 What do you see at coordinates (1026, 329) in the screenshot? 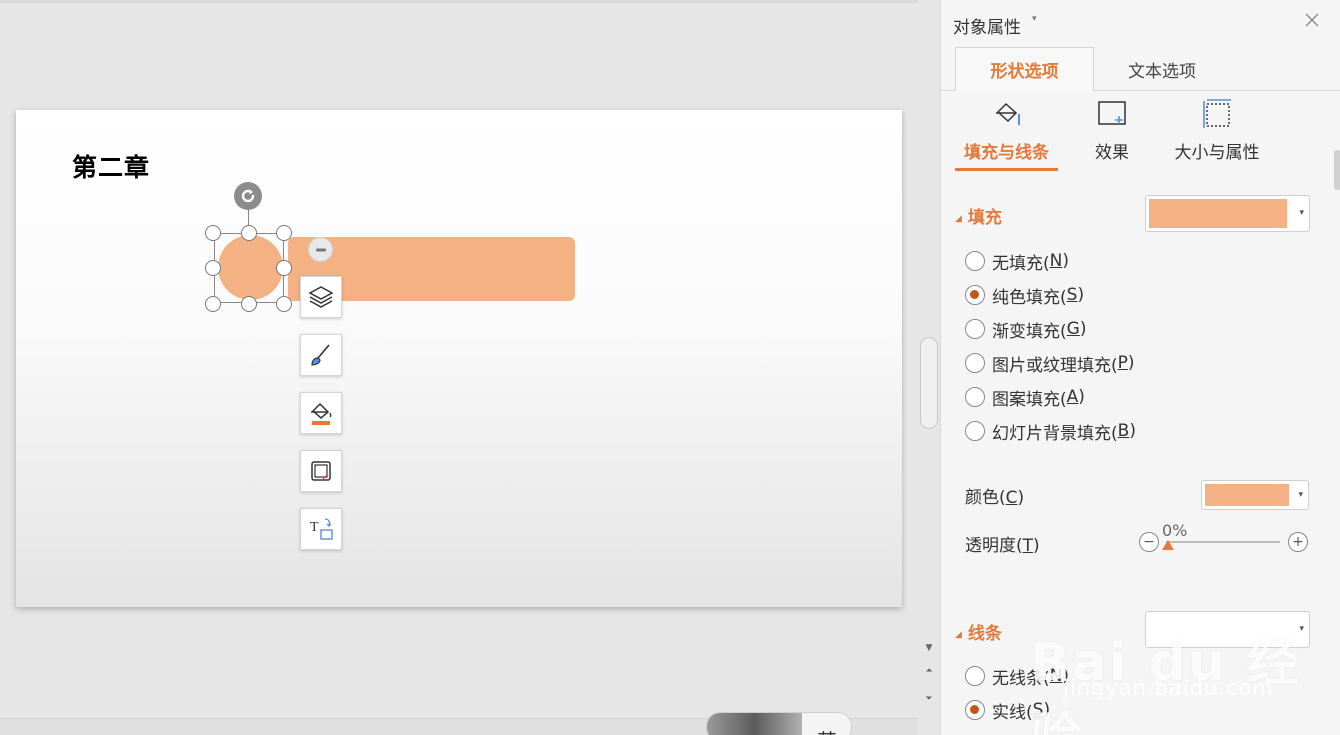
I see `radio-gradient-fill: 渐变填充(G)` at bounding box center [1026, 329].